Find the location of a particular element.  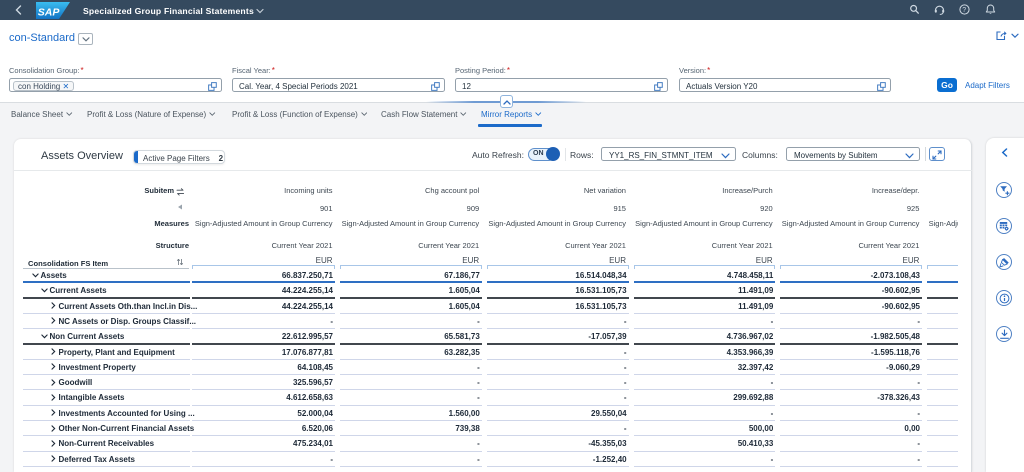

svg-text: SAP is located at coordinates (49, 12).